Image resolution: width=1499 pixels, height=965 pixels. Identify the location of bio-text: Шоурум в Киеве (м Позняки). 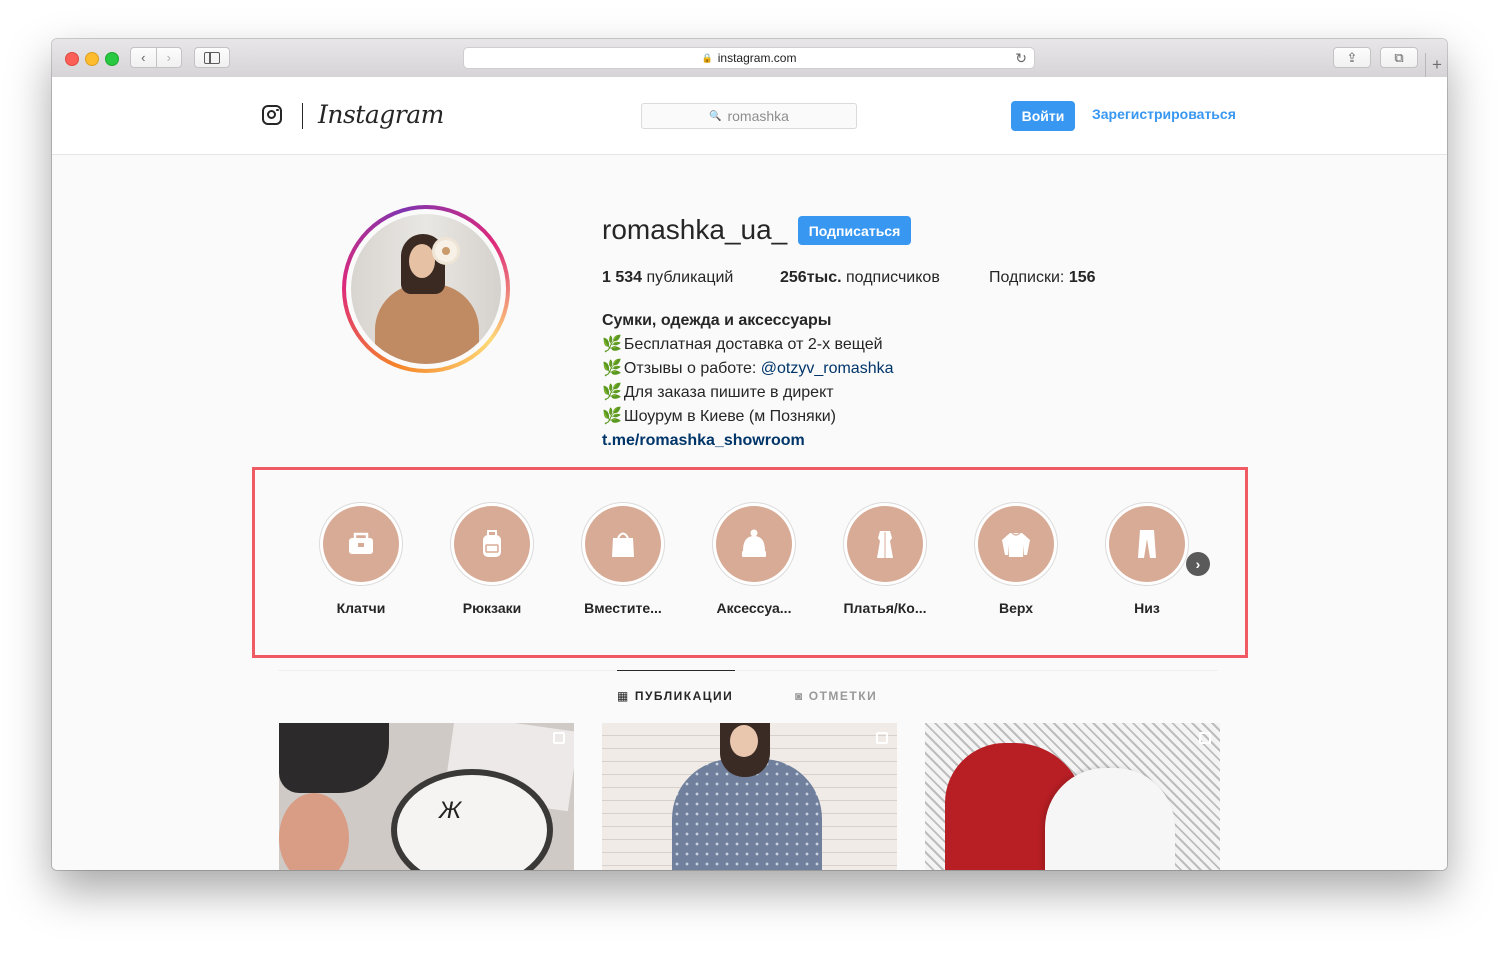
(729, 416).